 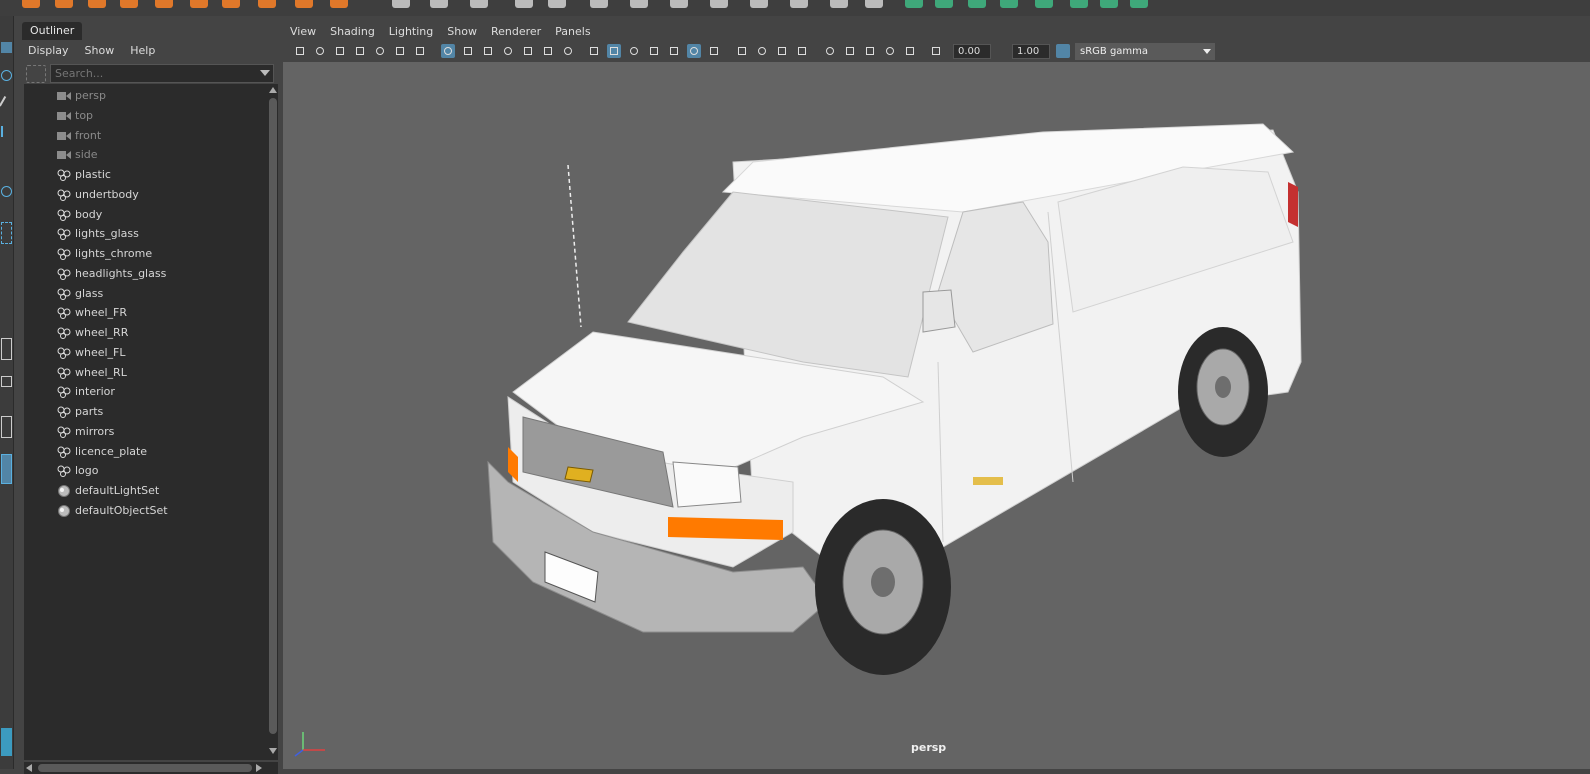 I want to click on menu-help: Help, so click(x=142, y=50).